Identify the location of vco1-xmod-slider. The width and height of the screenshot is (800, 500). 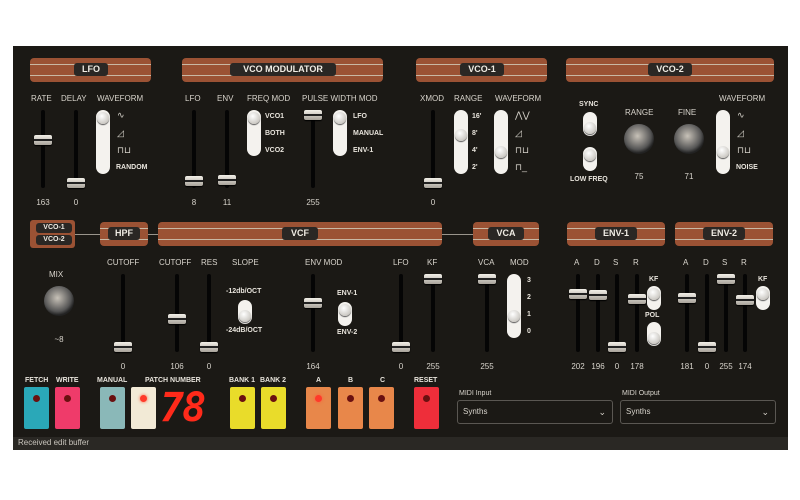
(433, 183).